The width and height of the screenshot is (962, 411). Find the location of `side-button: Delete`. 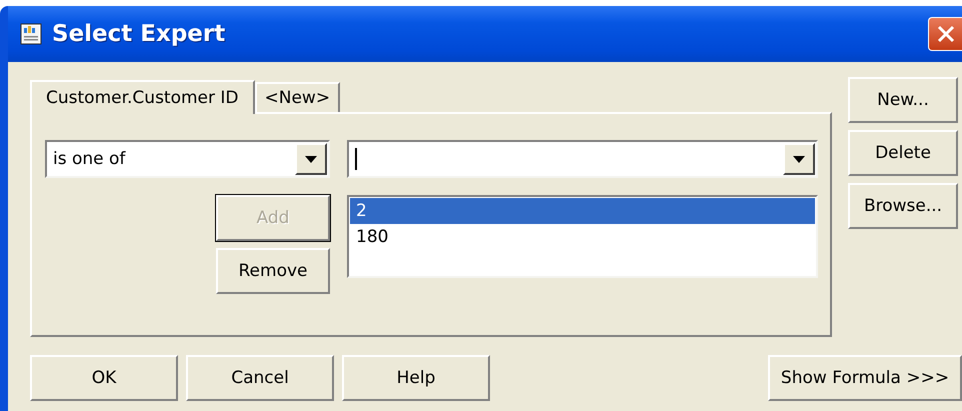

side-button: Delete is located at coordinates (903, 153).